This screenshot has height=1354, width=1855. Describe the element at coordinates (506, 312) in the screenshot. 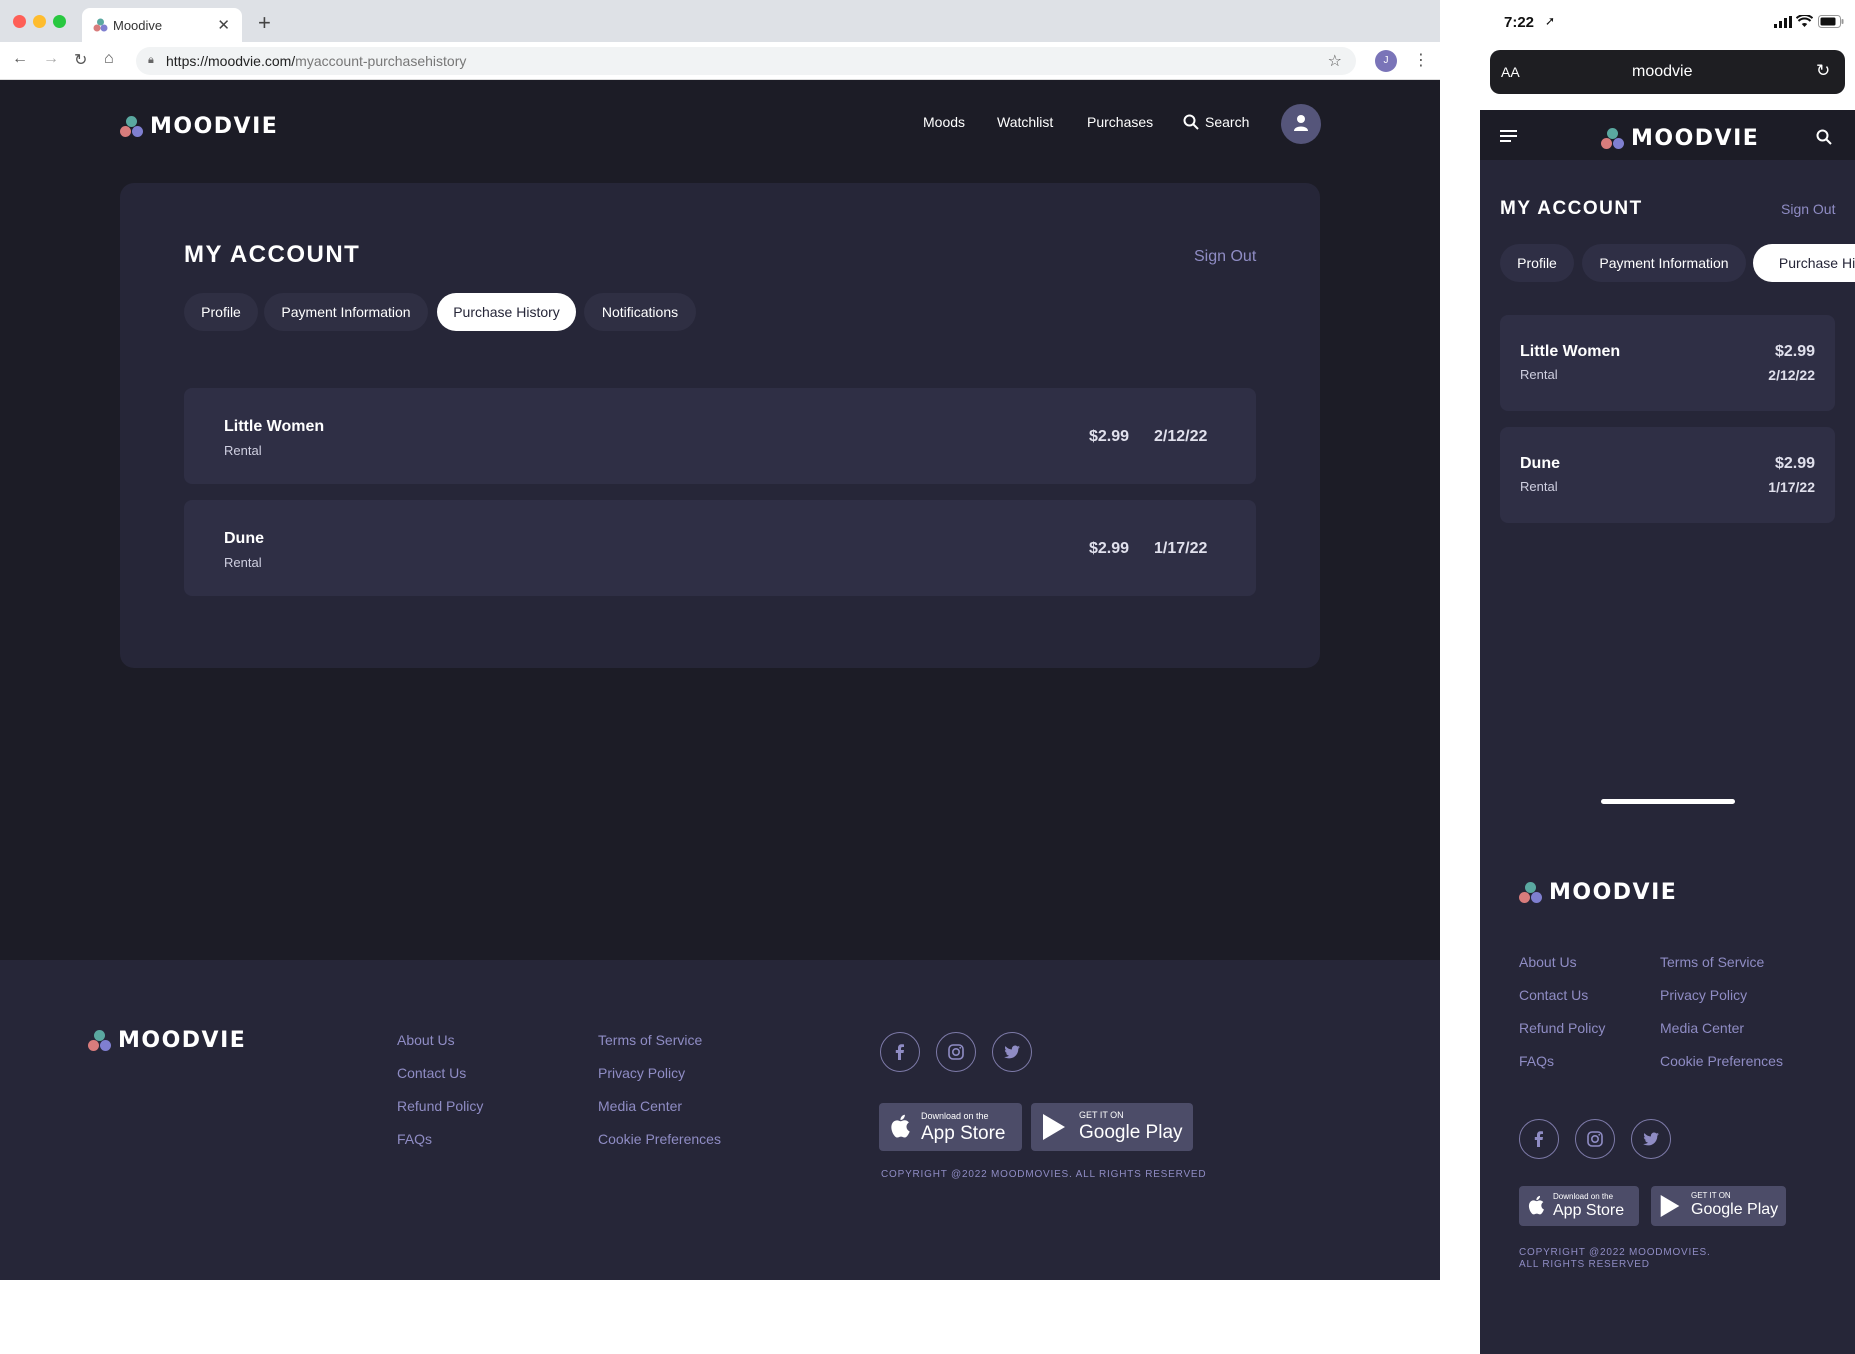

I see `tab-purchase-history: Purchase History` at that location.